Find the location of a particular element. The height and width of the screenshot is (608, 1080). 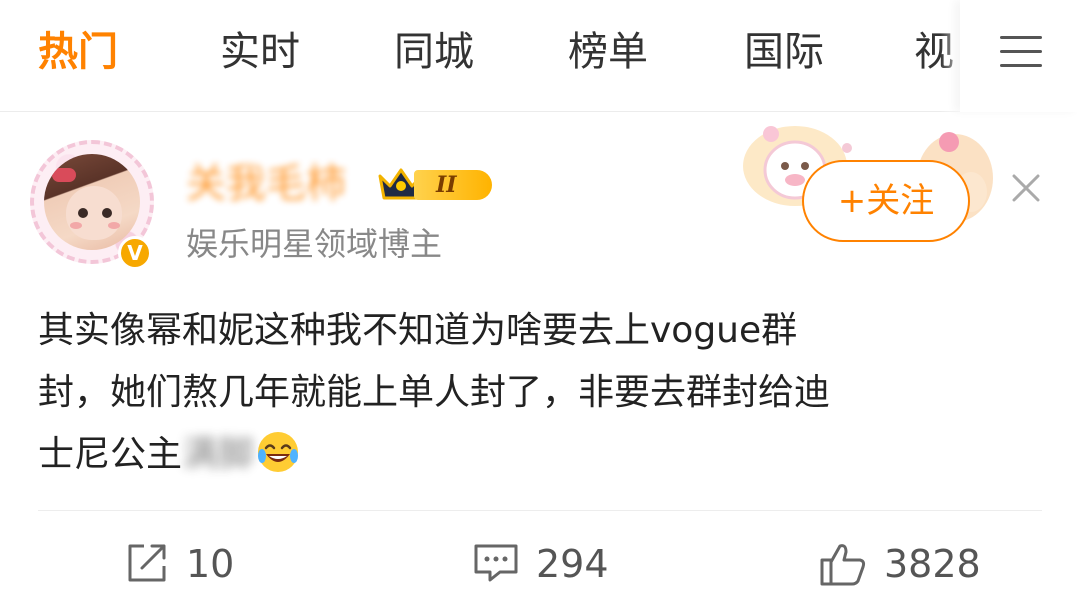

post-line-2: 封，她们熬几年就能上单人封了，非要去群封给迪 is located at coordinates (434, 392).